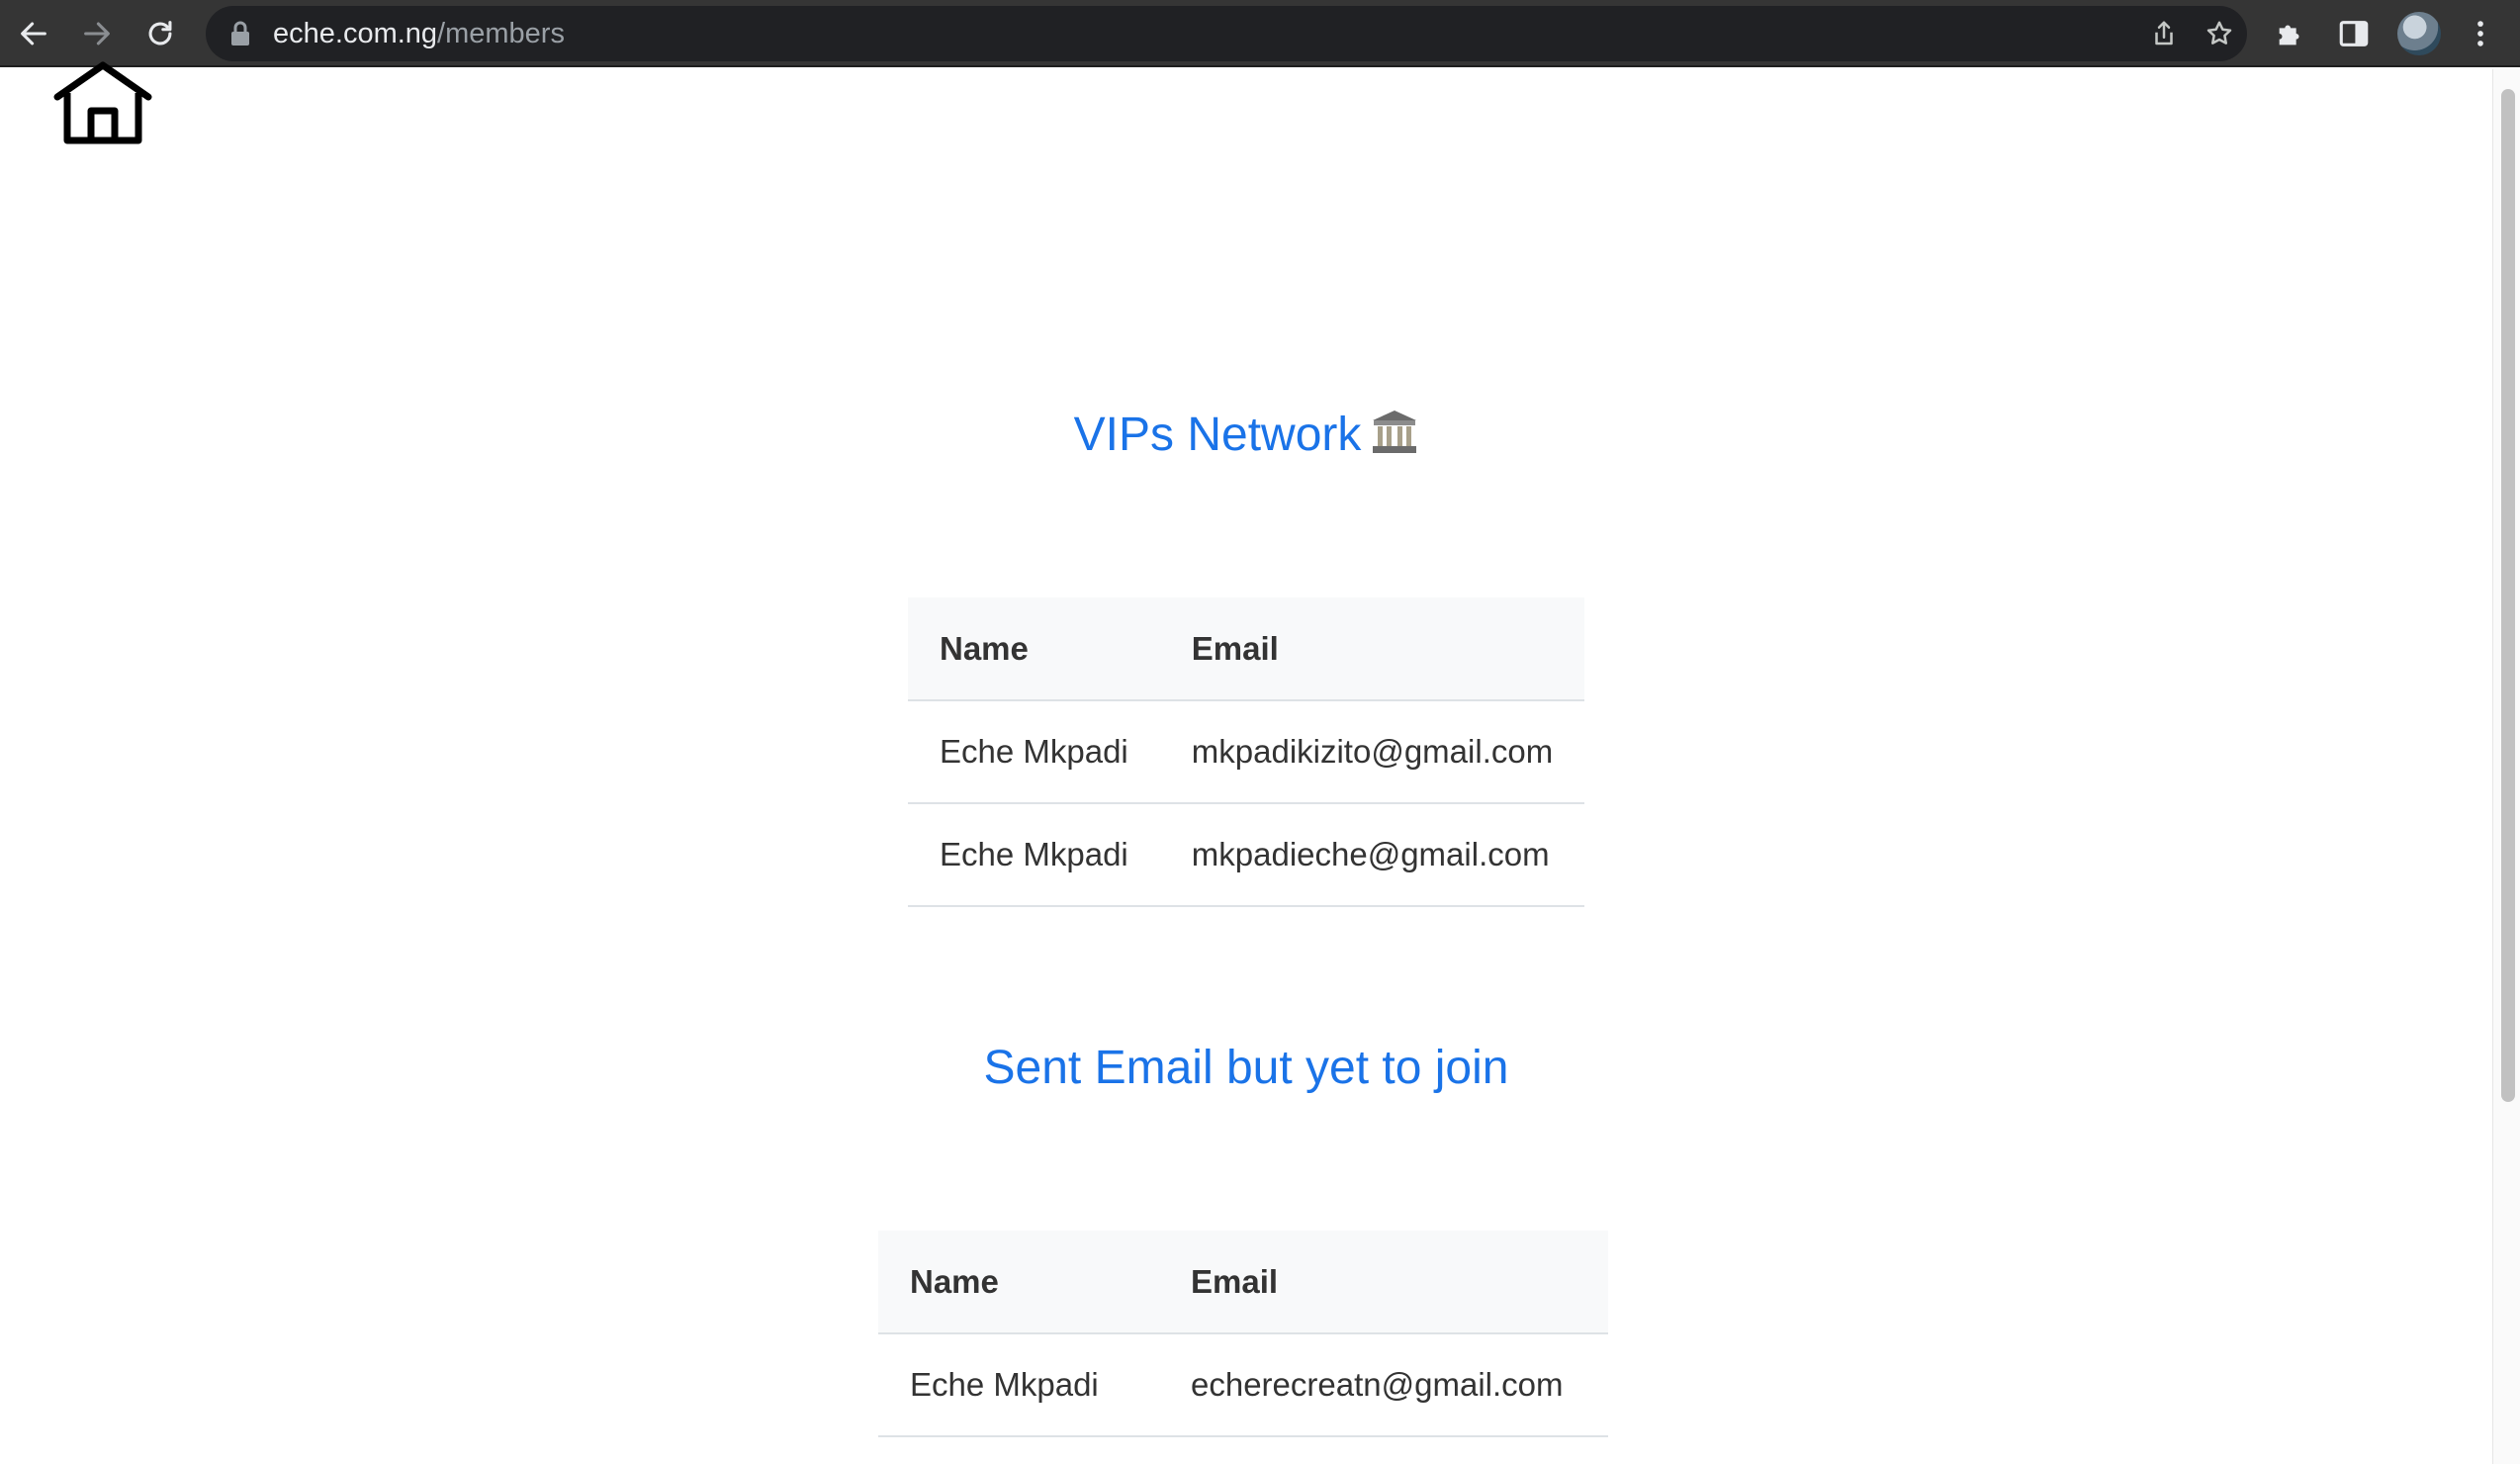  I want to click on side-panel-icon, so click(2354, 33).